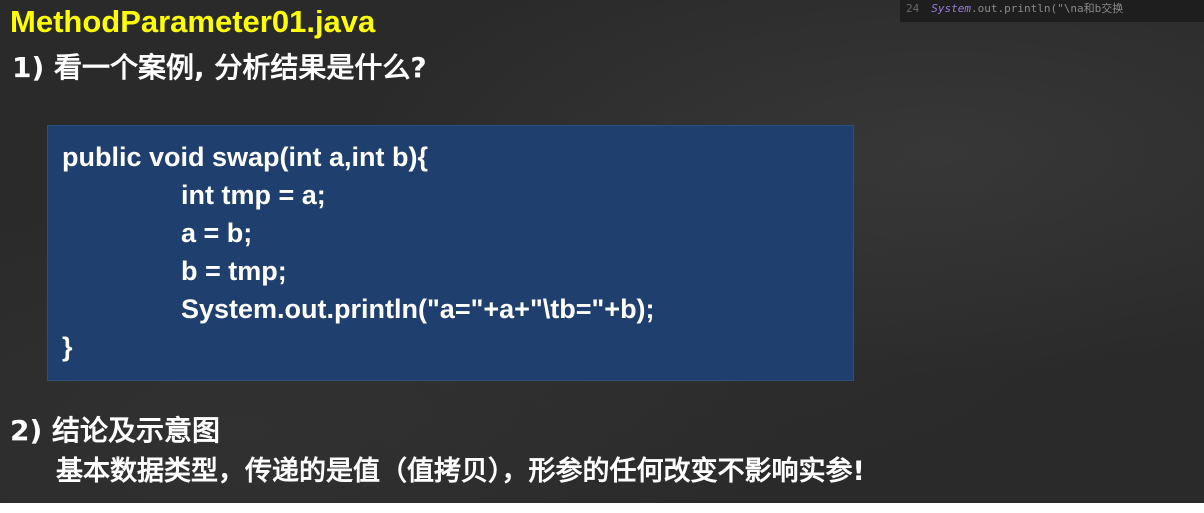  Describe the element at coordinates (217, 233) in the screenshot. I see `code-line-3: a = b;` at that location.